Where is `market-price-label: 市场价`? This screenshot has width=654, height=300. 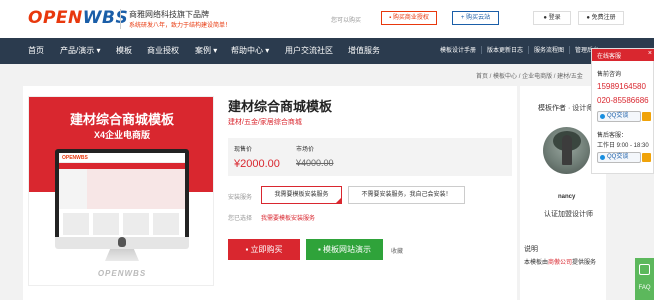
market-price-label: 市场价 is located at coordinates (305, 150).